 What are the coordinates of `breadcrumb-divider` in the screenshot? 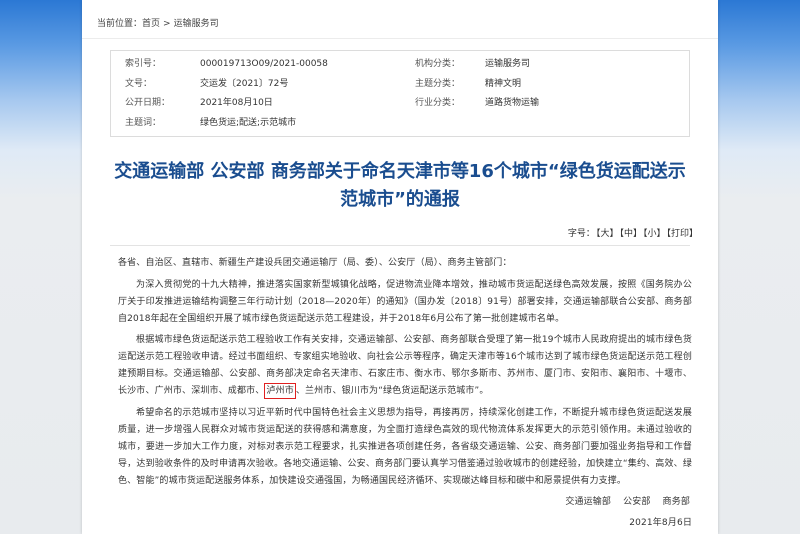 It's located at (400, 38).